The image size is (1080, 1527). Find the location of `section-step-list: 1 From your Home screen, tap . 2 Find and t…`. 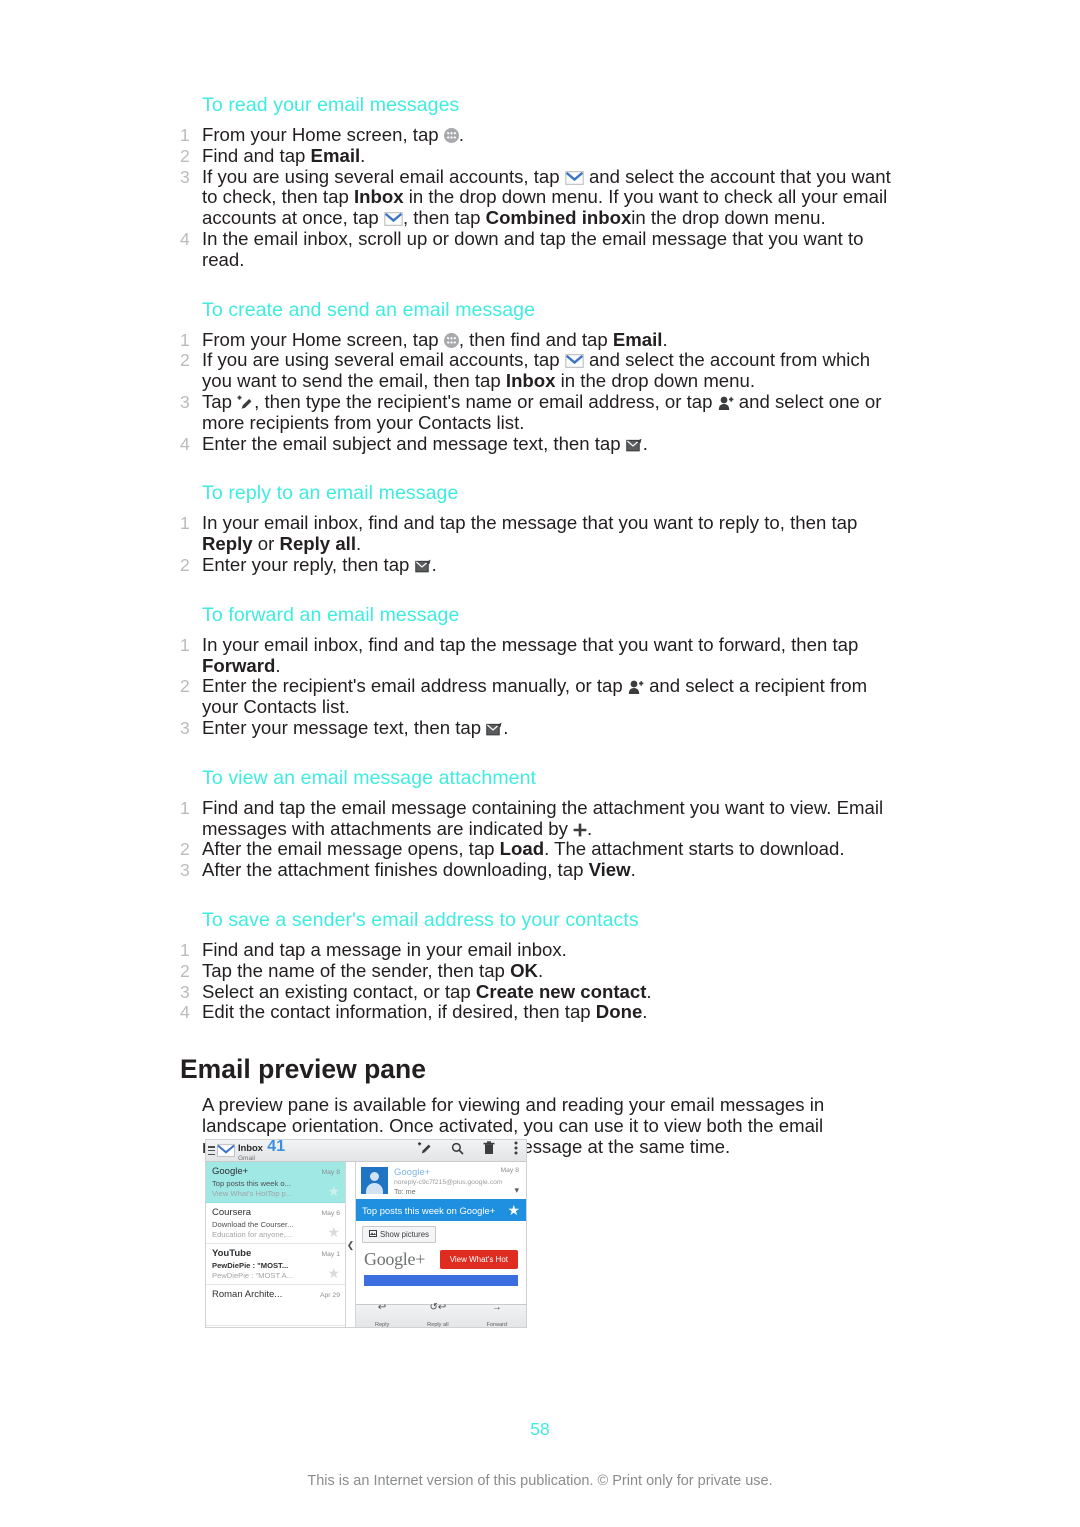

section-step-list: 1 From your Home screen, tap . 2 Find and t… is located at coordinates (540, 197).